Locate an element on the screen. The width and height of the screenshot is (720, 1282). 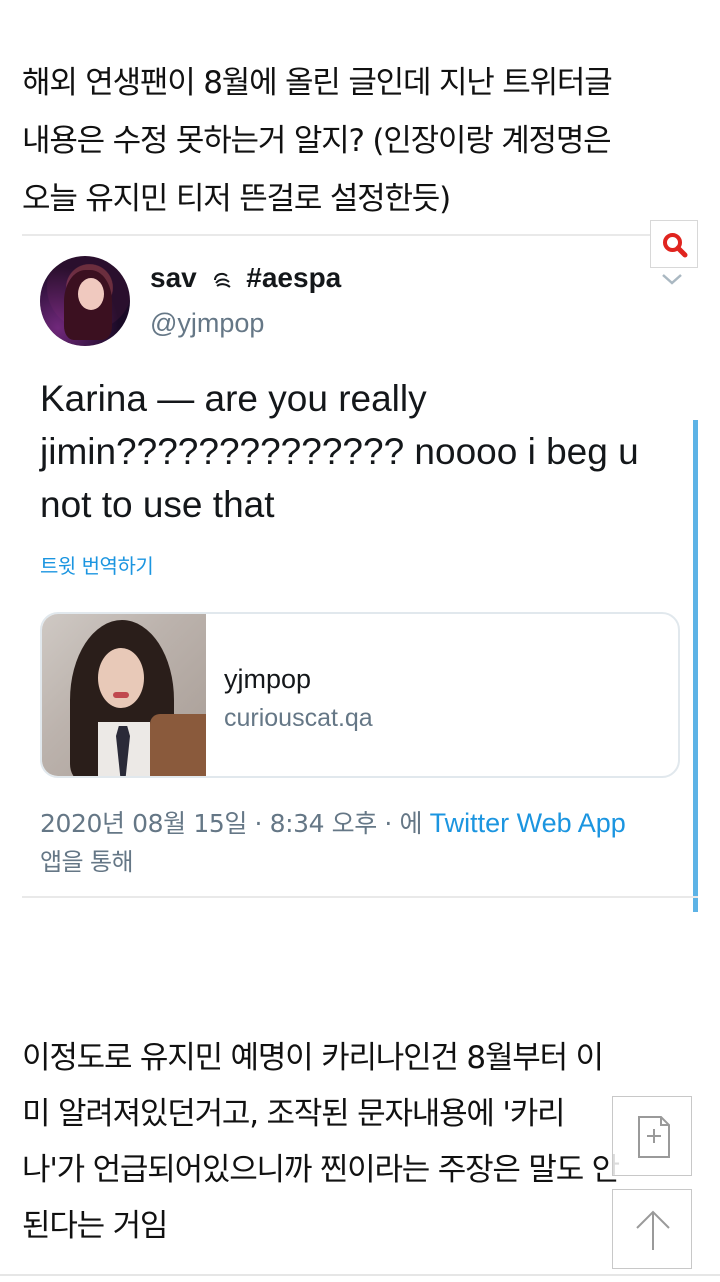
tweet-source-link: Twitter Web App is located at coordinates (528, 823).